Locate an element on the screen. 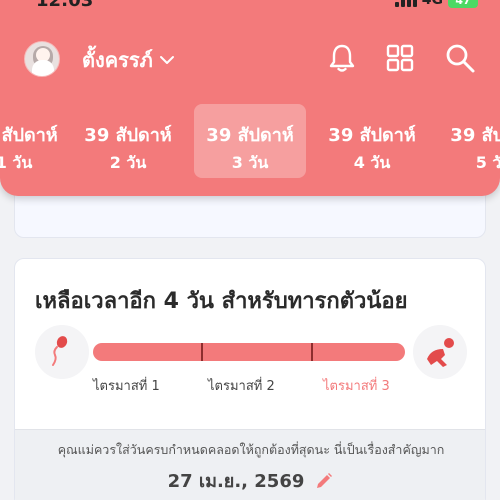  chevron-down-icon is located at coordinates (166, 60).